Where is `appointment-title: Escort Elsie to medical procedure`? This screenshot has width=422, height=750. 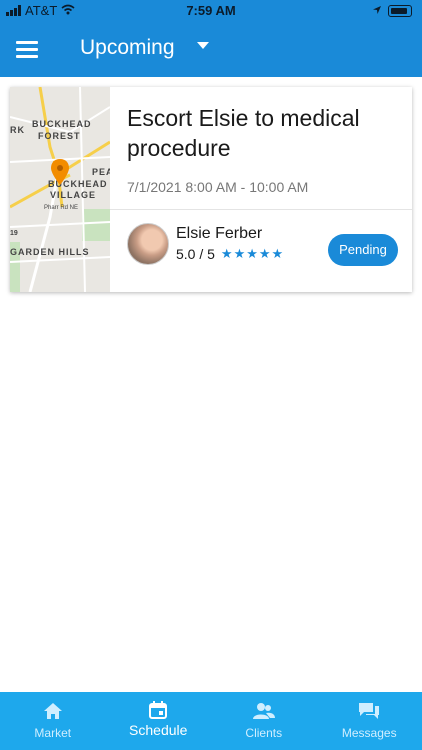 appointment-title: Escort Elsie to medical procedure is located at coordinates (243, 133).